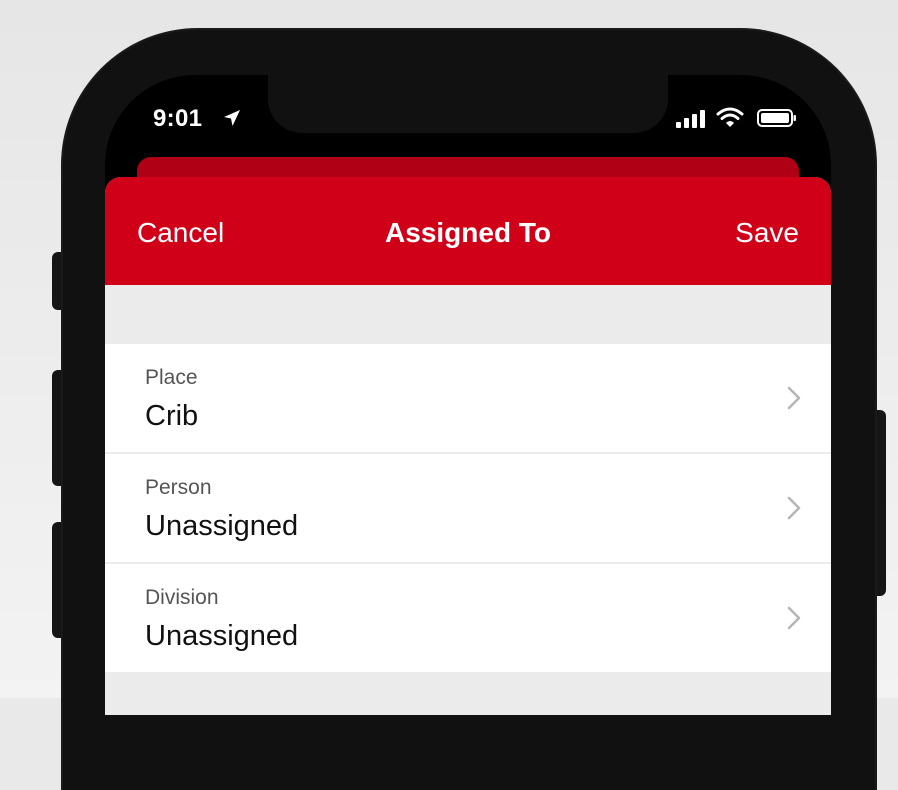 This screenshot has height=790, width=898. I want to click on wifi-icon, so click(730, 117).